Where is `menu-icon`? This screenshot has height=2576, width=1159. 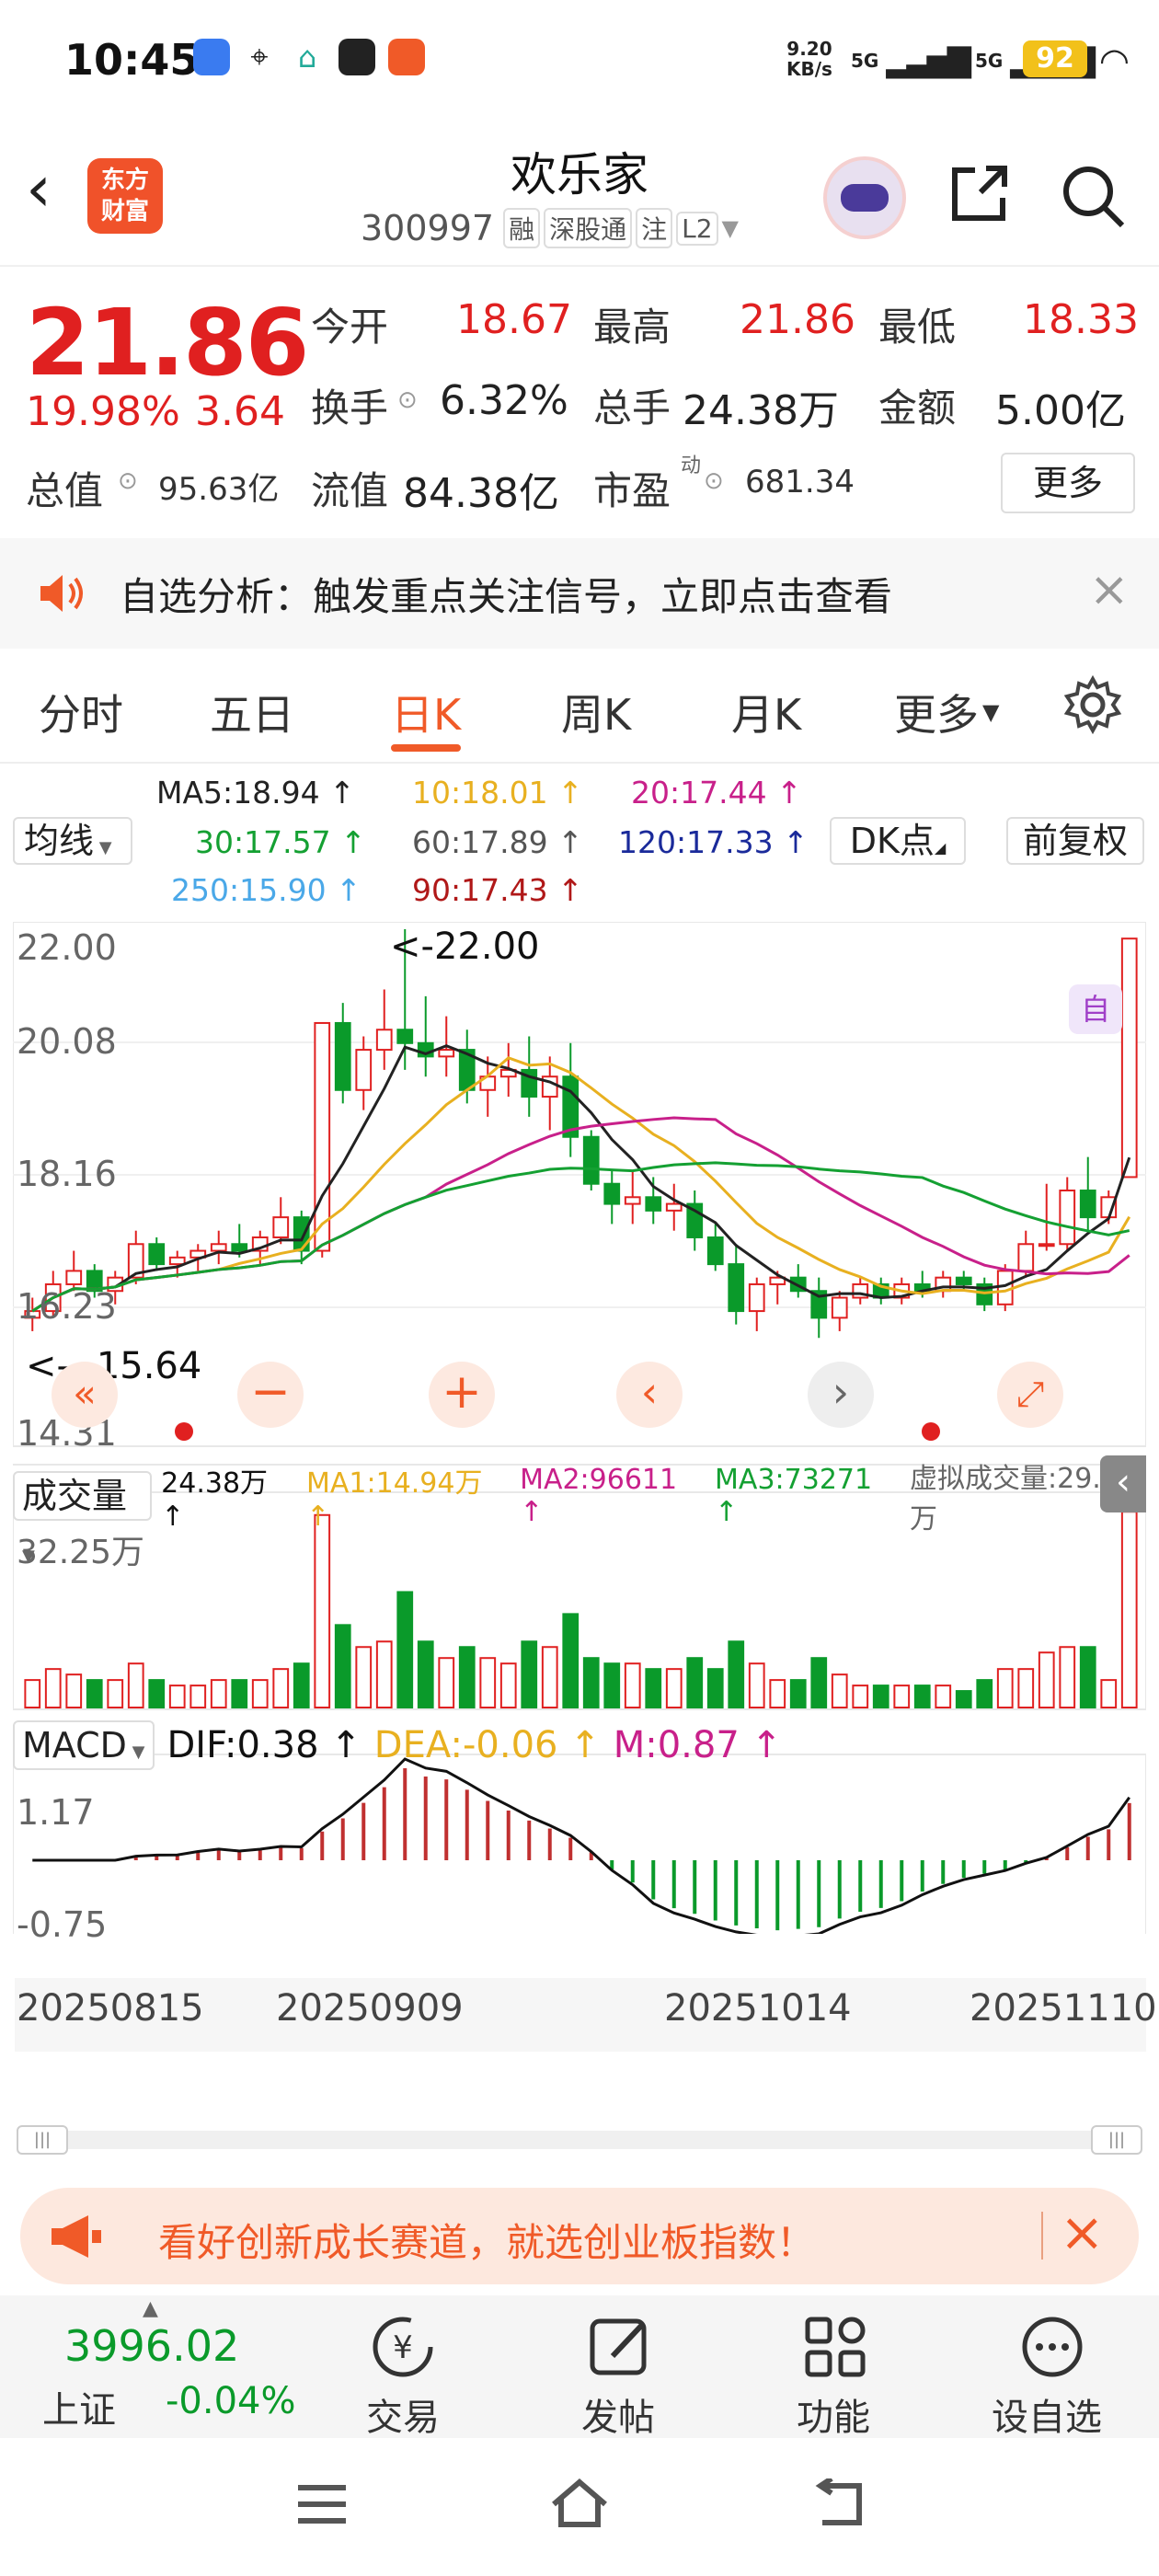
menu-icon is located at coordinates (322, 2504).